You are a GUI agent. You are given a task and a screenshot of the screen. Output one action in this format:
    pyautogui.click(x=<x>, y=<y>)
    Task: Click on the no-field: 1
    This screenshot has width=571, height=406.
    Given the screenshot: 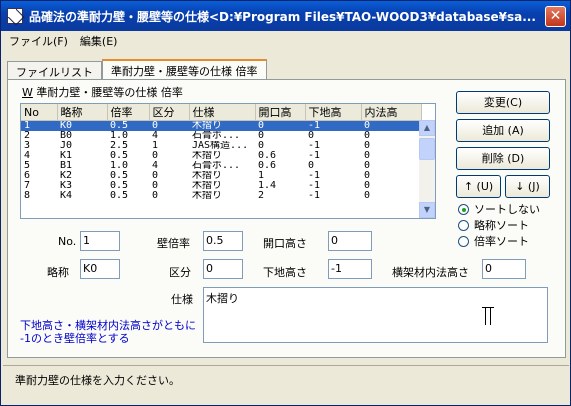 What is the action you would take?
    pyautogui.click(x=100, y=241)
    